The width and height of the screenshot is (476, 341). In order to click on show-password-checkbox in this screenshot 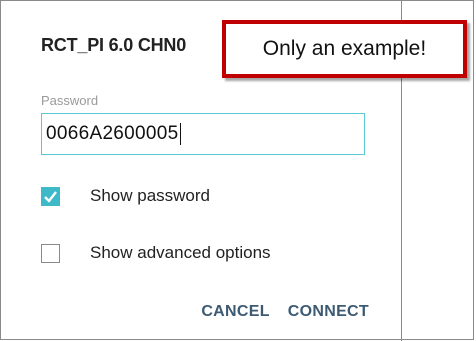, I will do `click(50, 196)`.